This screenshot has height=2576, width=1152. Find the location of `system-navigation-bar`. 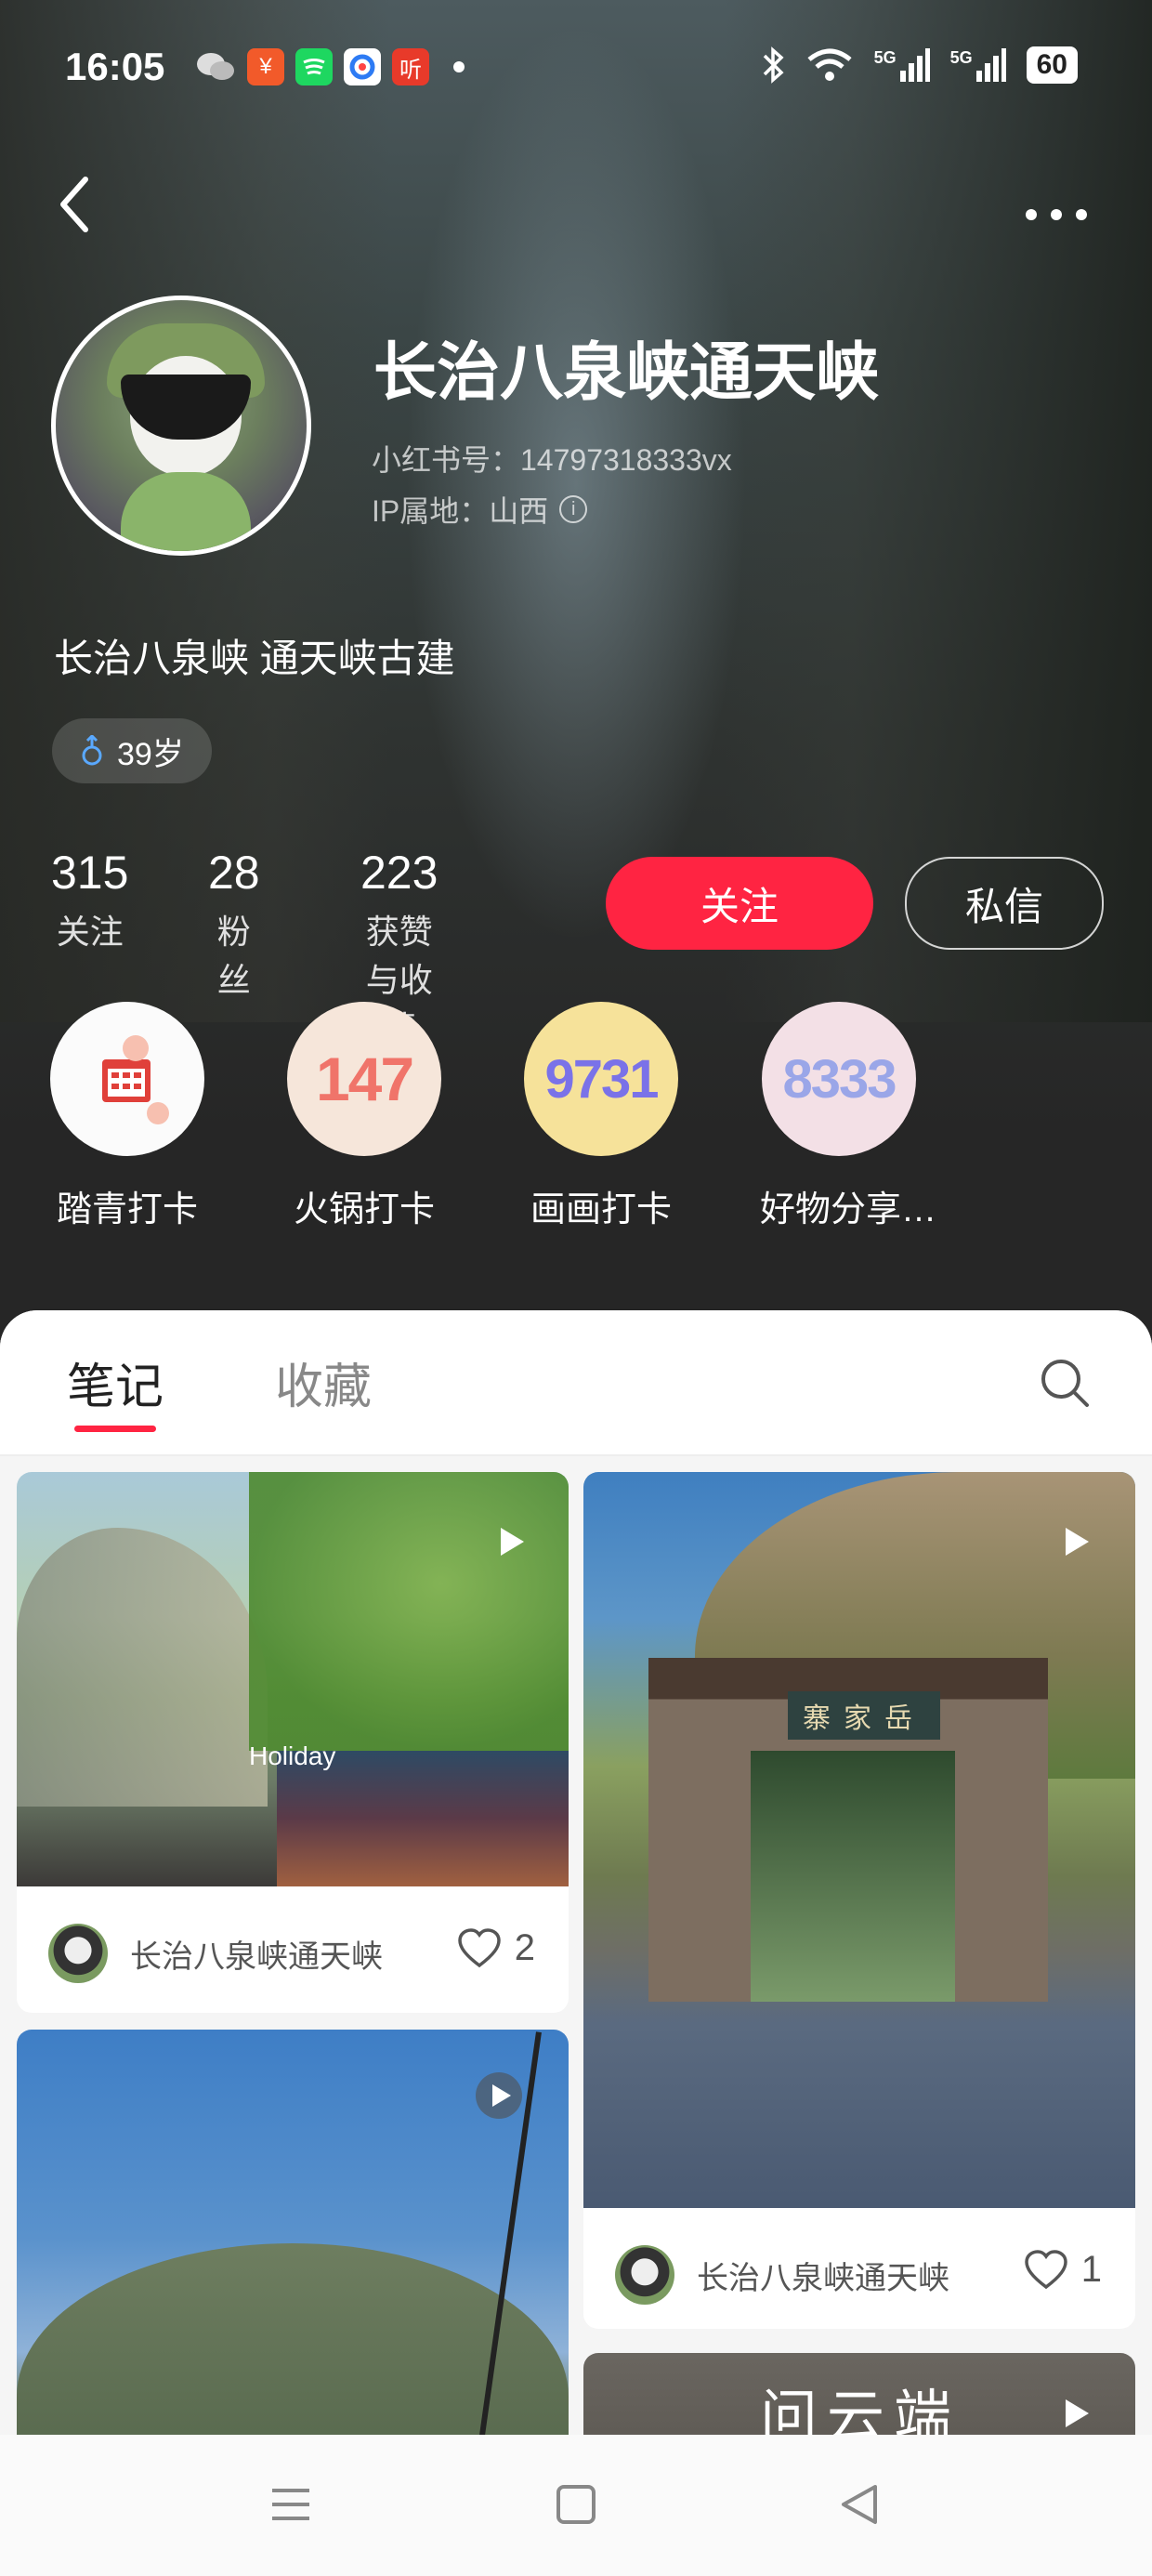

system-navigation-bar is located at coordinates (576, 2505).